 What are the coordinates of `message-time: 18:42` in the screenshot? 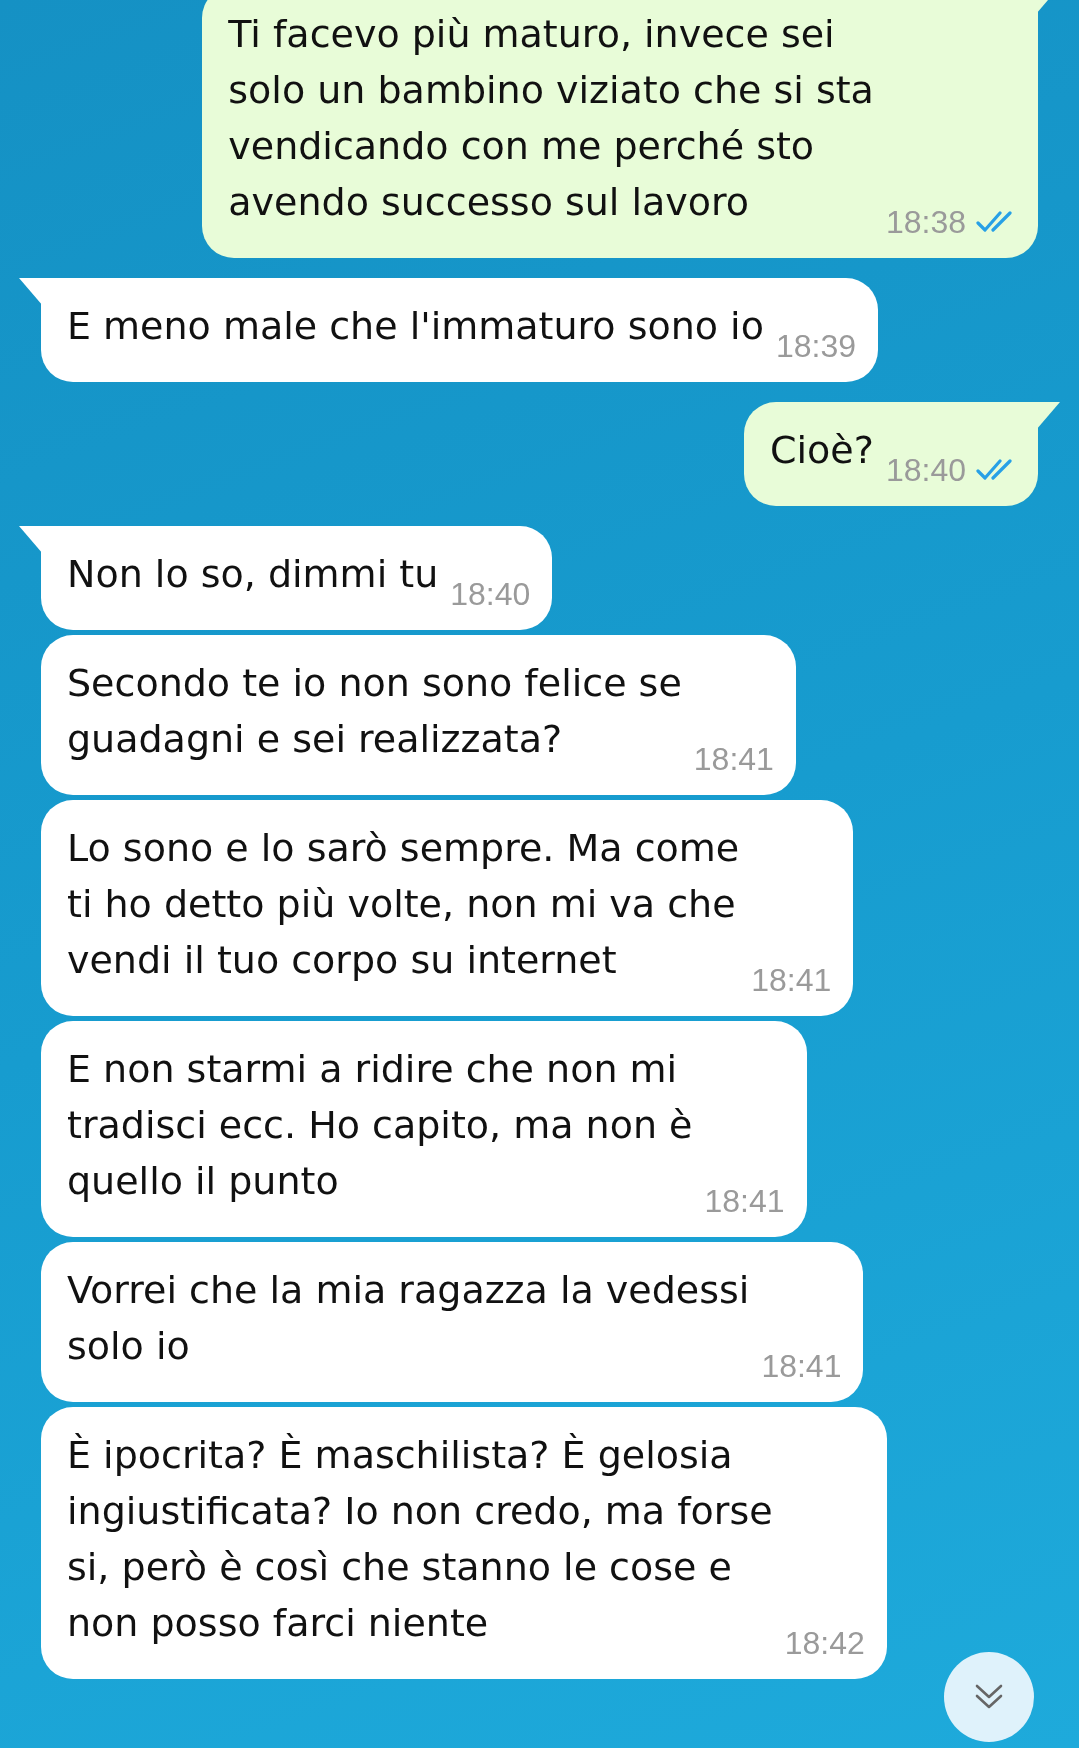 It's located at (824, 1643).